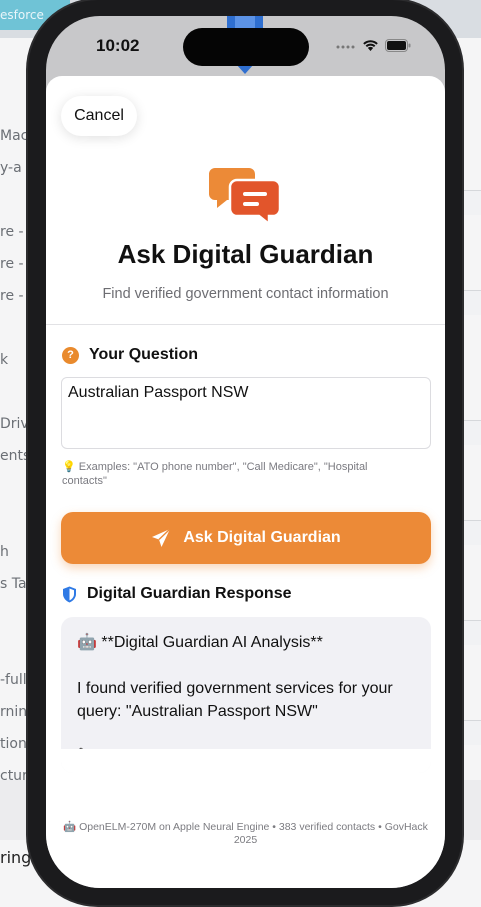 This screenshot has height=907, width=481. What do you see at coordinates (69, 594) in the screenshot?
I see `shield-icon` at bounding box center [69, 594].